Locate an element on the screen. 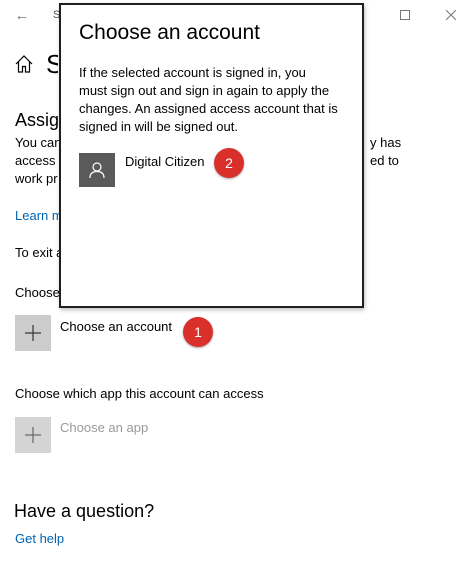  add-app-button is located at coordinates (33, 435).